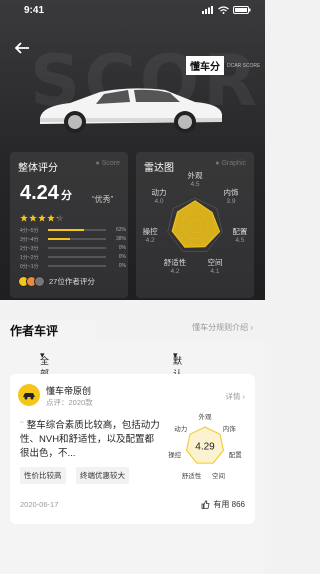  I want to click on section-title: 作者车评, so click(34, 331).